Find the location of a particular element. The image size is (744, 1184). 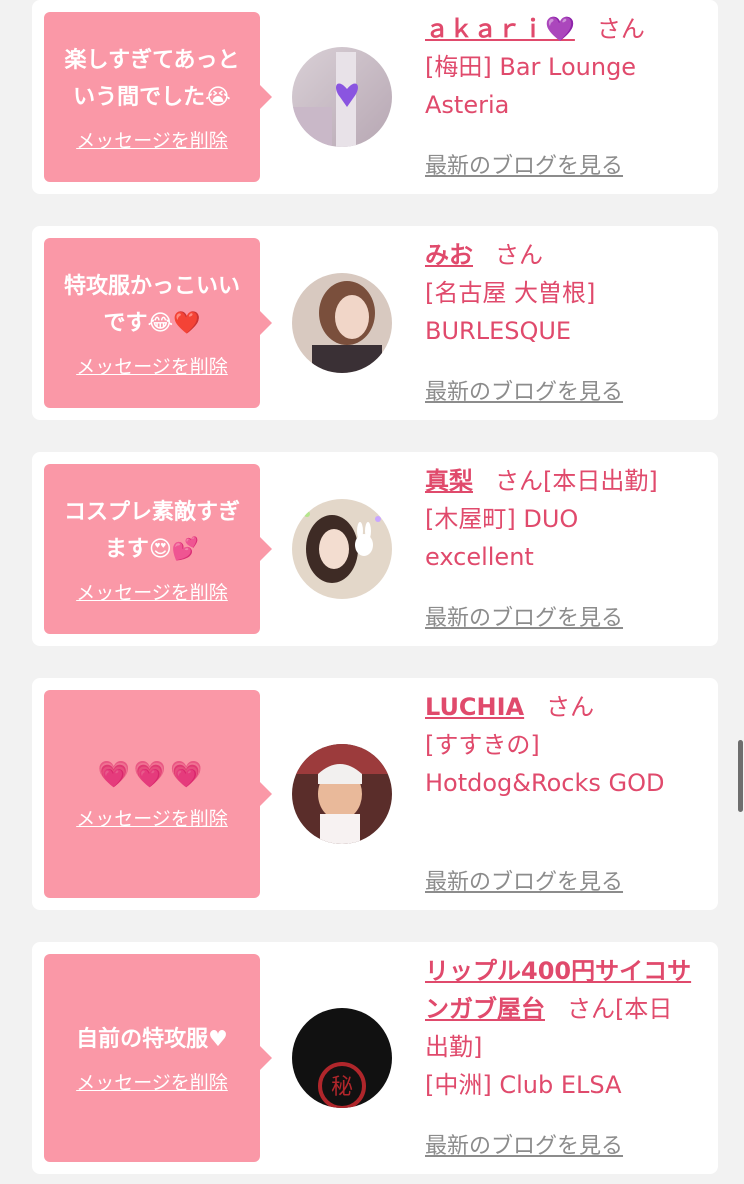

message-bubble: 特攻服かっこいいです😂❤️ メッセージを削除 is located at coordinates (158, 323).